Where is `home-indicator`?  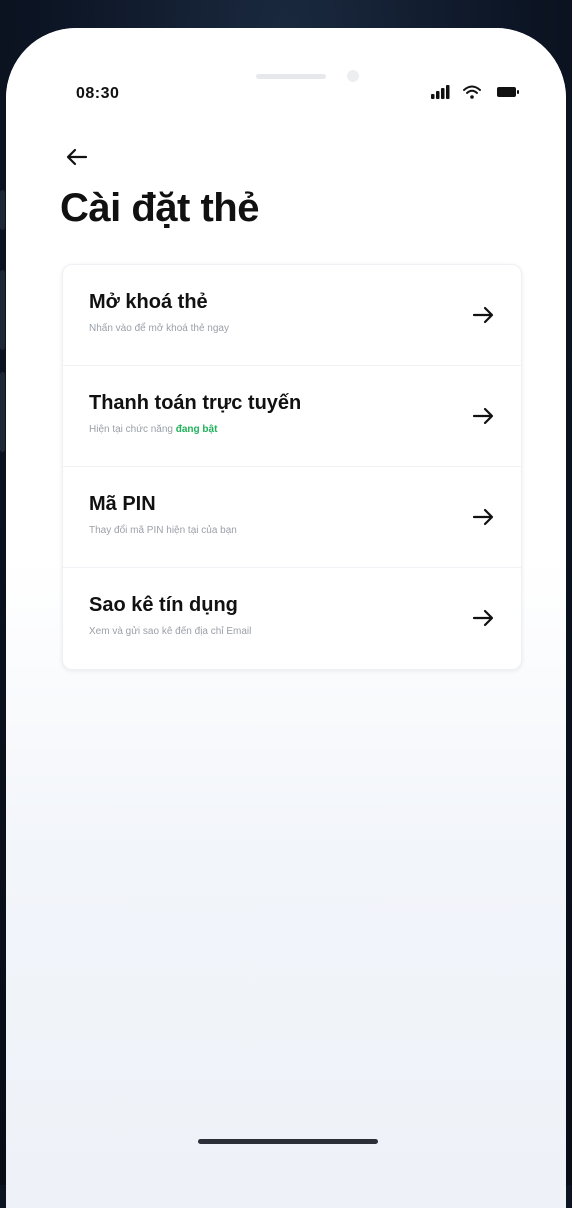
home-indicator is located at coordinates (288, 1141).